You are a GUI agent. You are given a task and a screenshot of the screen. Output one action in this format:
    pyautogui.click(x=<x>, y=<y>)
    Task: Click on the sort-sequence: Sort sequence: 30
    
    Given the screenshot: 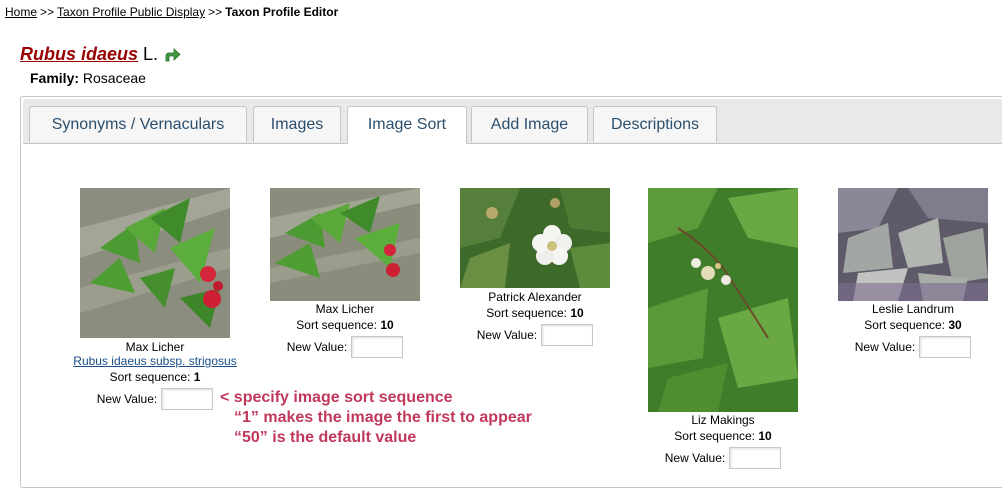 What is the action you would take?
    pyautogui.click(x=913, y=325)
    